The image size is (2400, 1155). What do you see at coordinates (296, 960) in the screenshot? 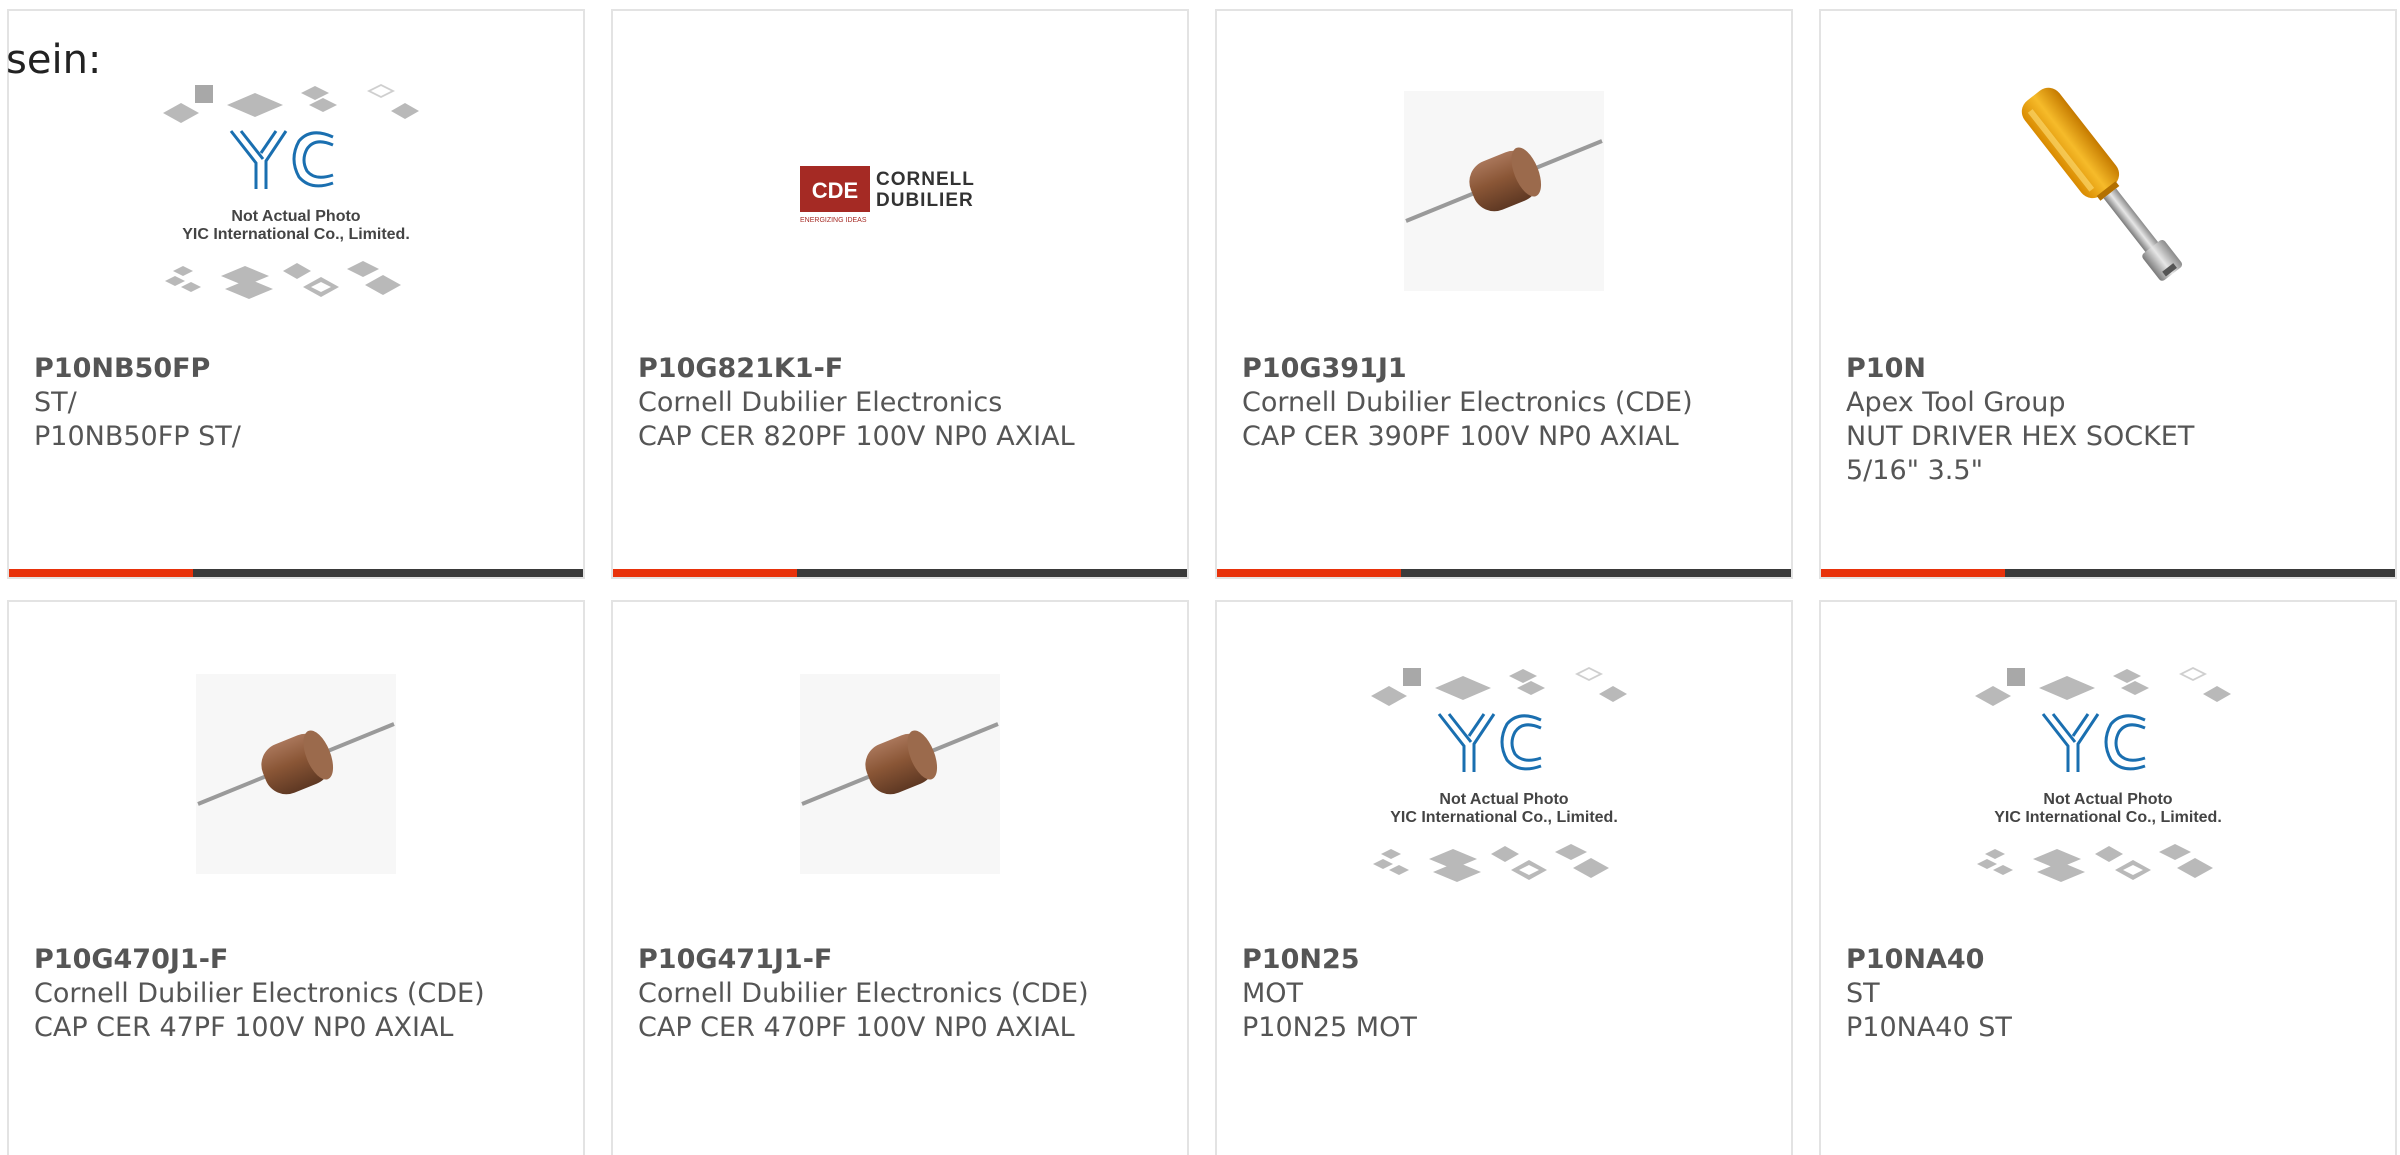
I see `part-number: P10G470J1-F` at bounding box center [296, 960].